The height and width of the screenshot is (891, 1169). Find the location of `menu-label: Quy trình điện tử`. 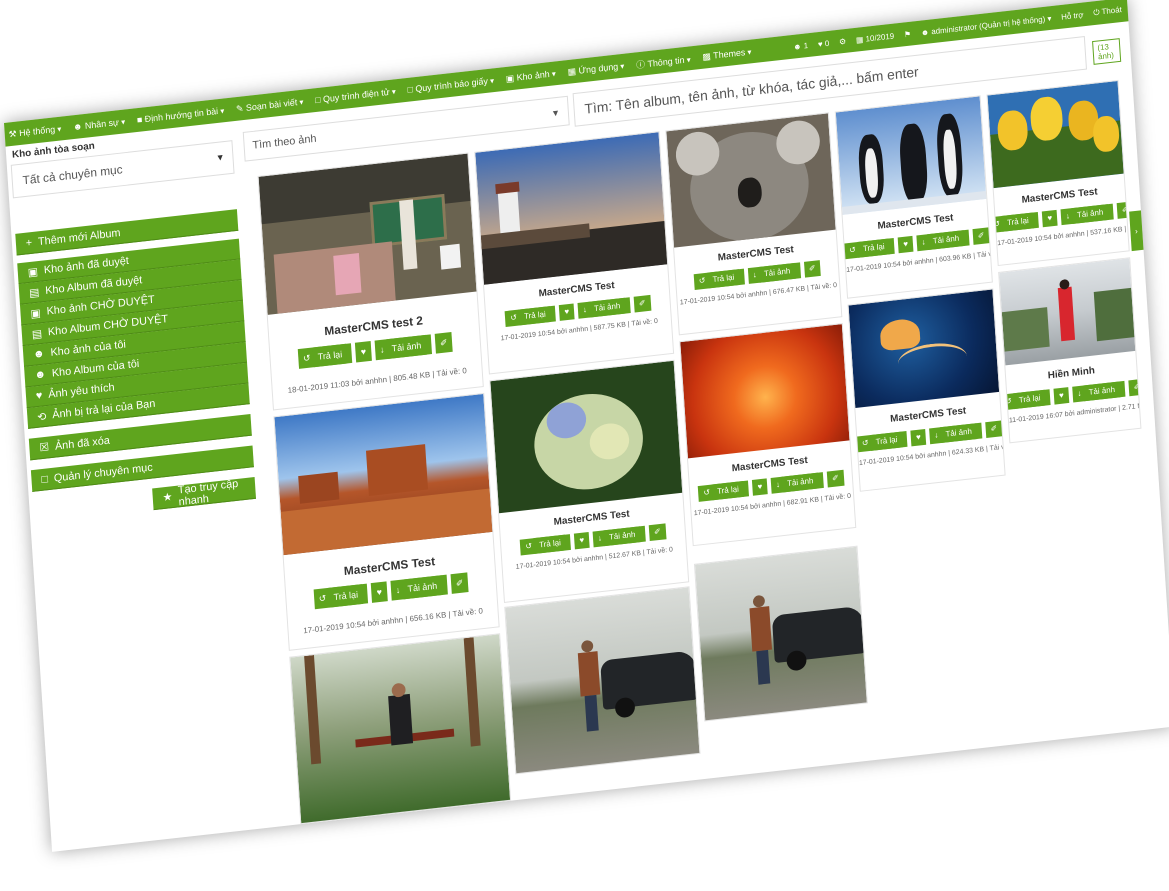

menu-label: Quy trình điện tử is located at coordinates (356, 95).